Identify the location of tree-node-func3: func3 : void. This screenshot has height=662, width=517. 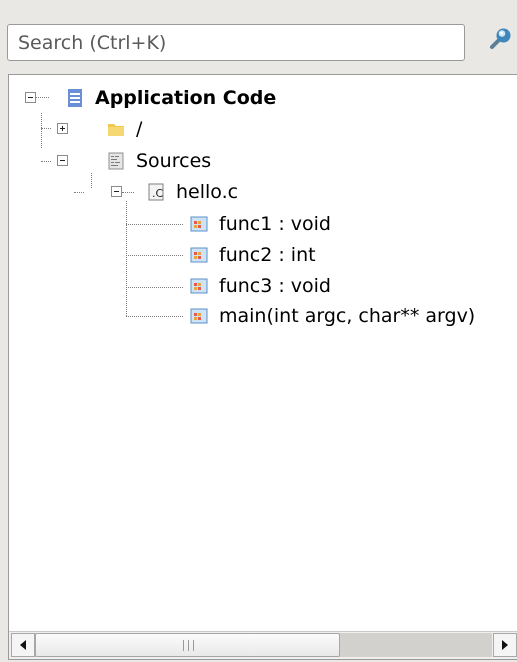
(260, 286).